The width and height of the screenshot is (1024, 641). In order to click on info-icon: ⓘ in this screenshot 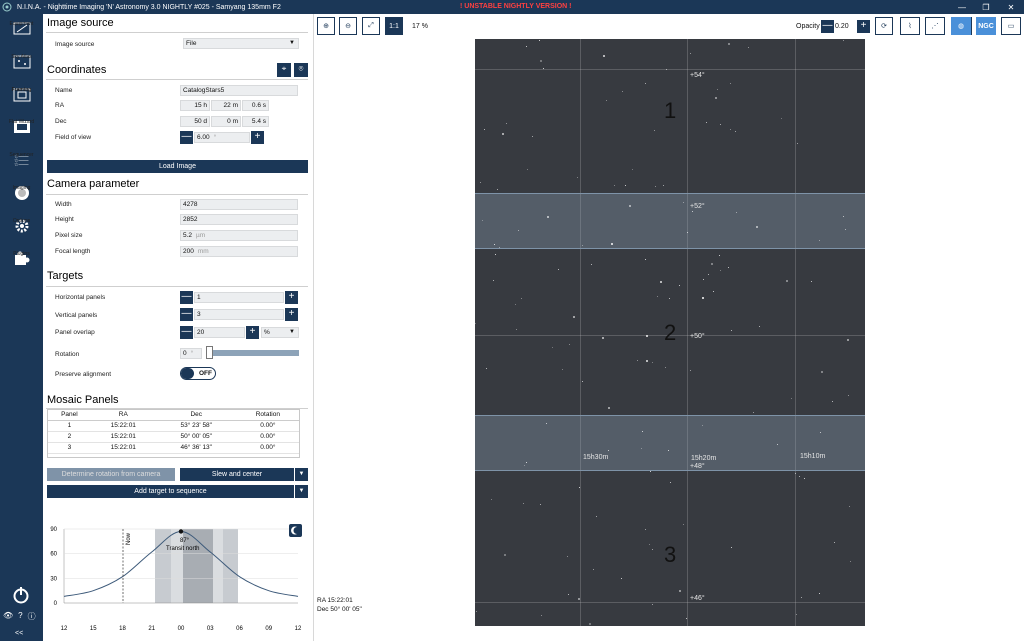, I will do `click(32, 616)`.